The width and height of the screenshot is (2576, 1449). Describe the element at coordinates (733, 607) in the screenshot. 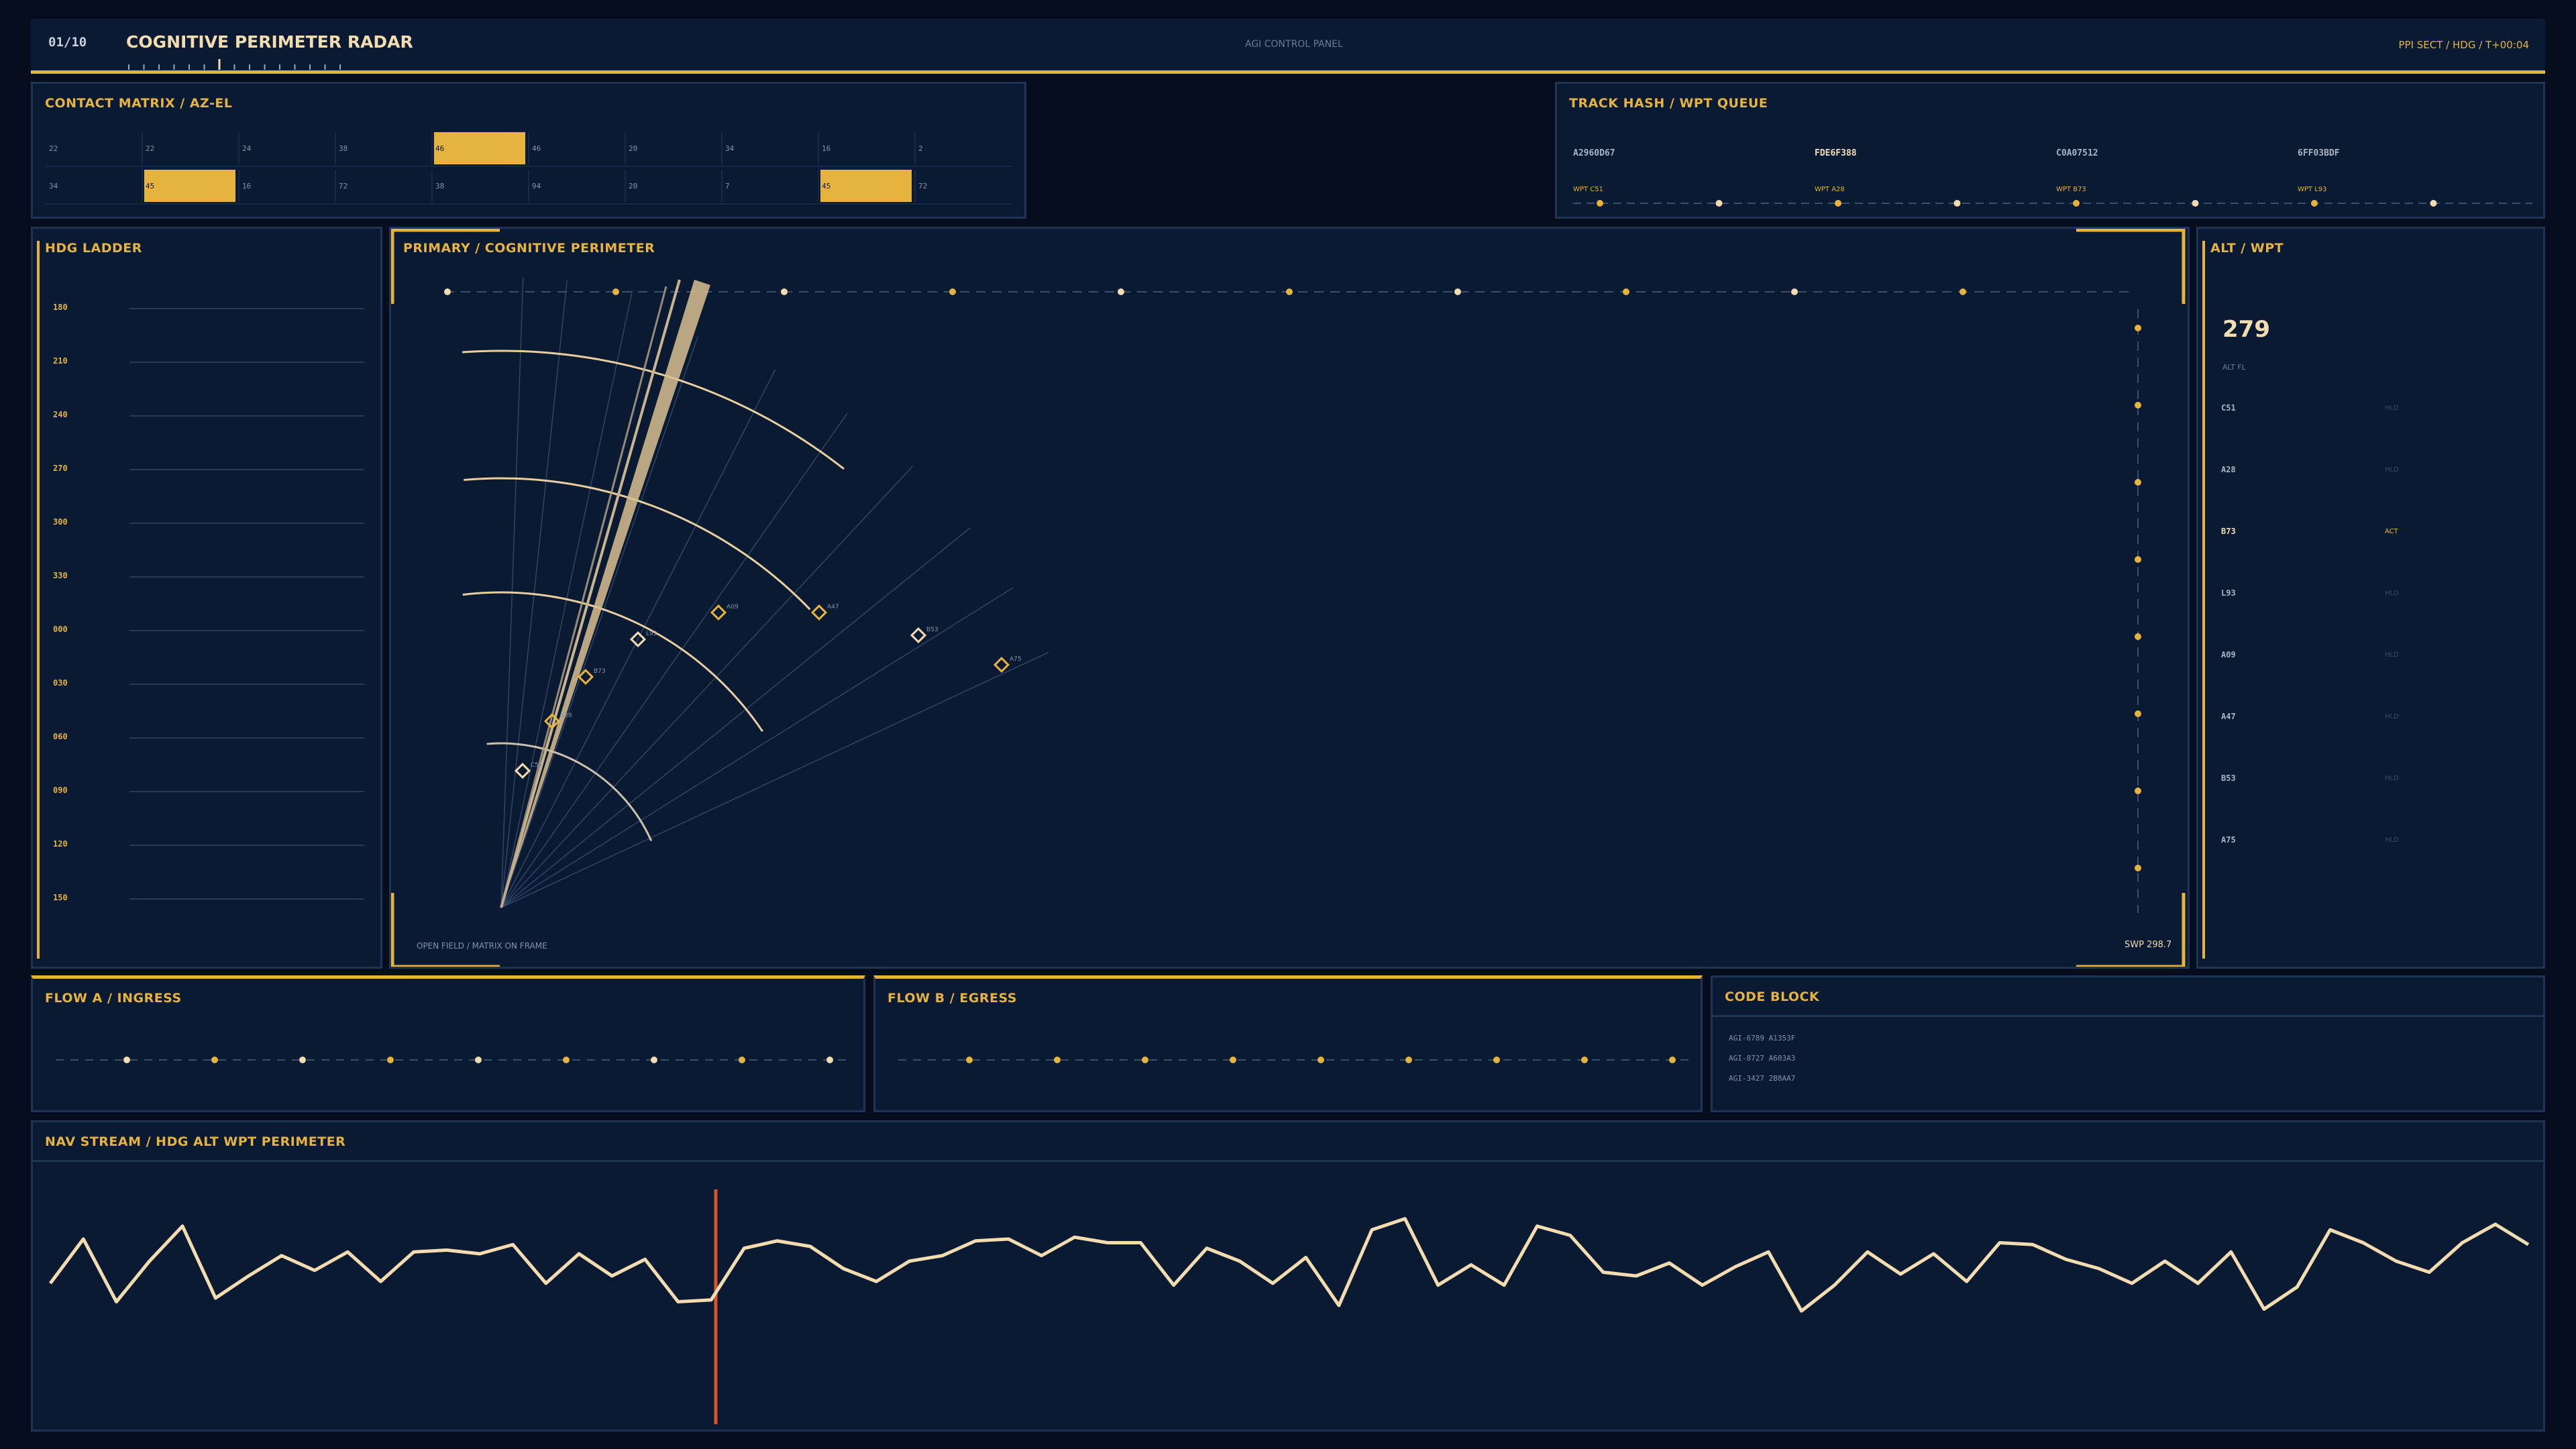

I see `radar-contact-label: A09` at that location.